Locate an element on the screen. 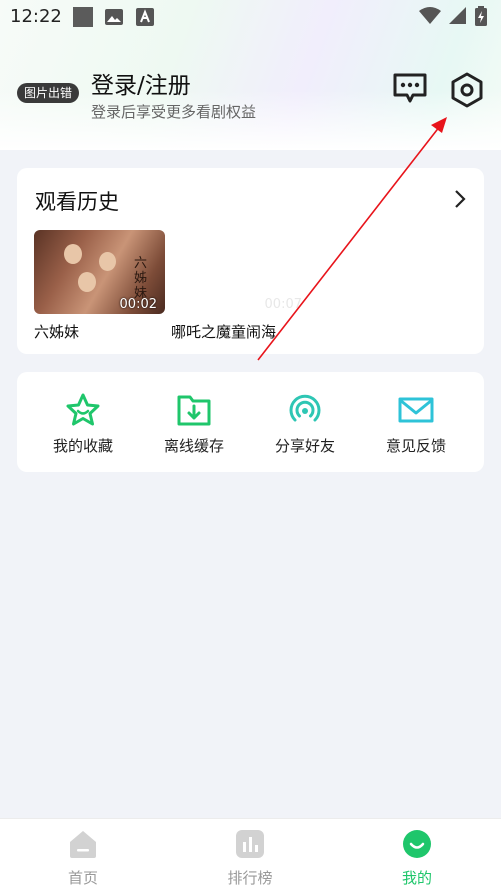 The height and width of the screenshot is (893, 501). tools-card: 我的收藏 离线缓存 分享好友 意见反馈 is located at coordinates (250, 422).